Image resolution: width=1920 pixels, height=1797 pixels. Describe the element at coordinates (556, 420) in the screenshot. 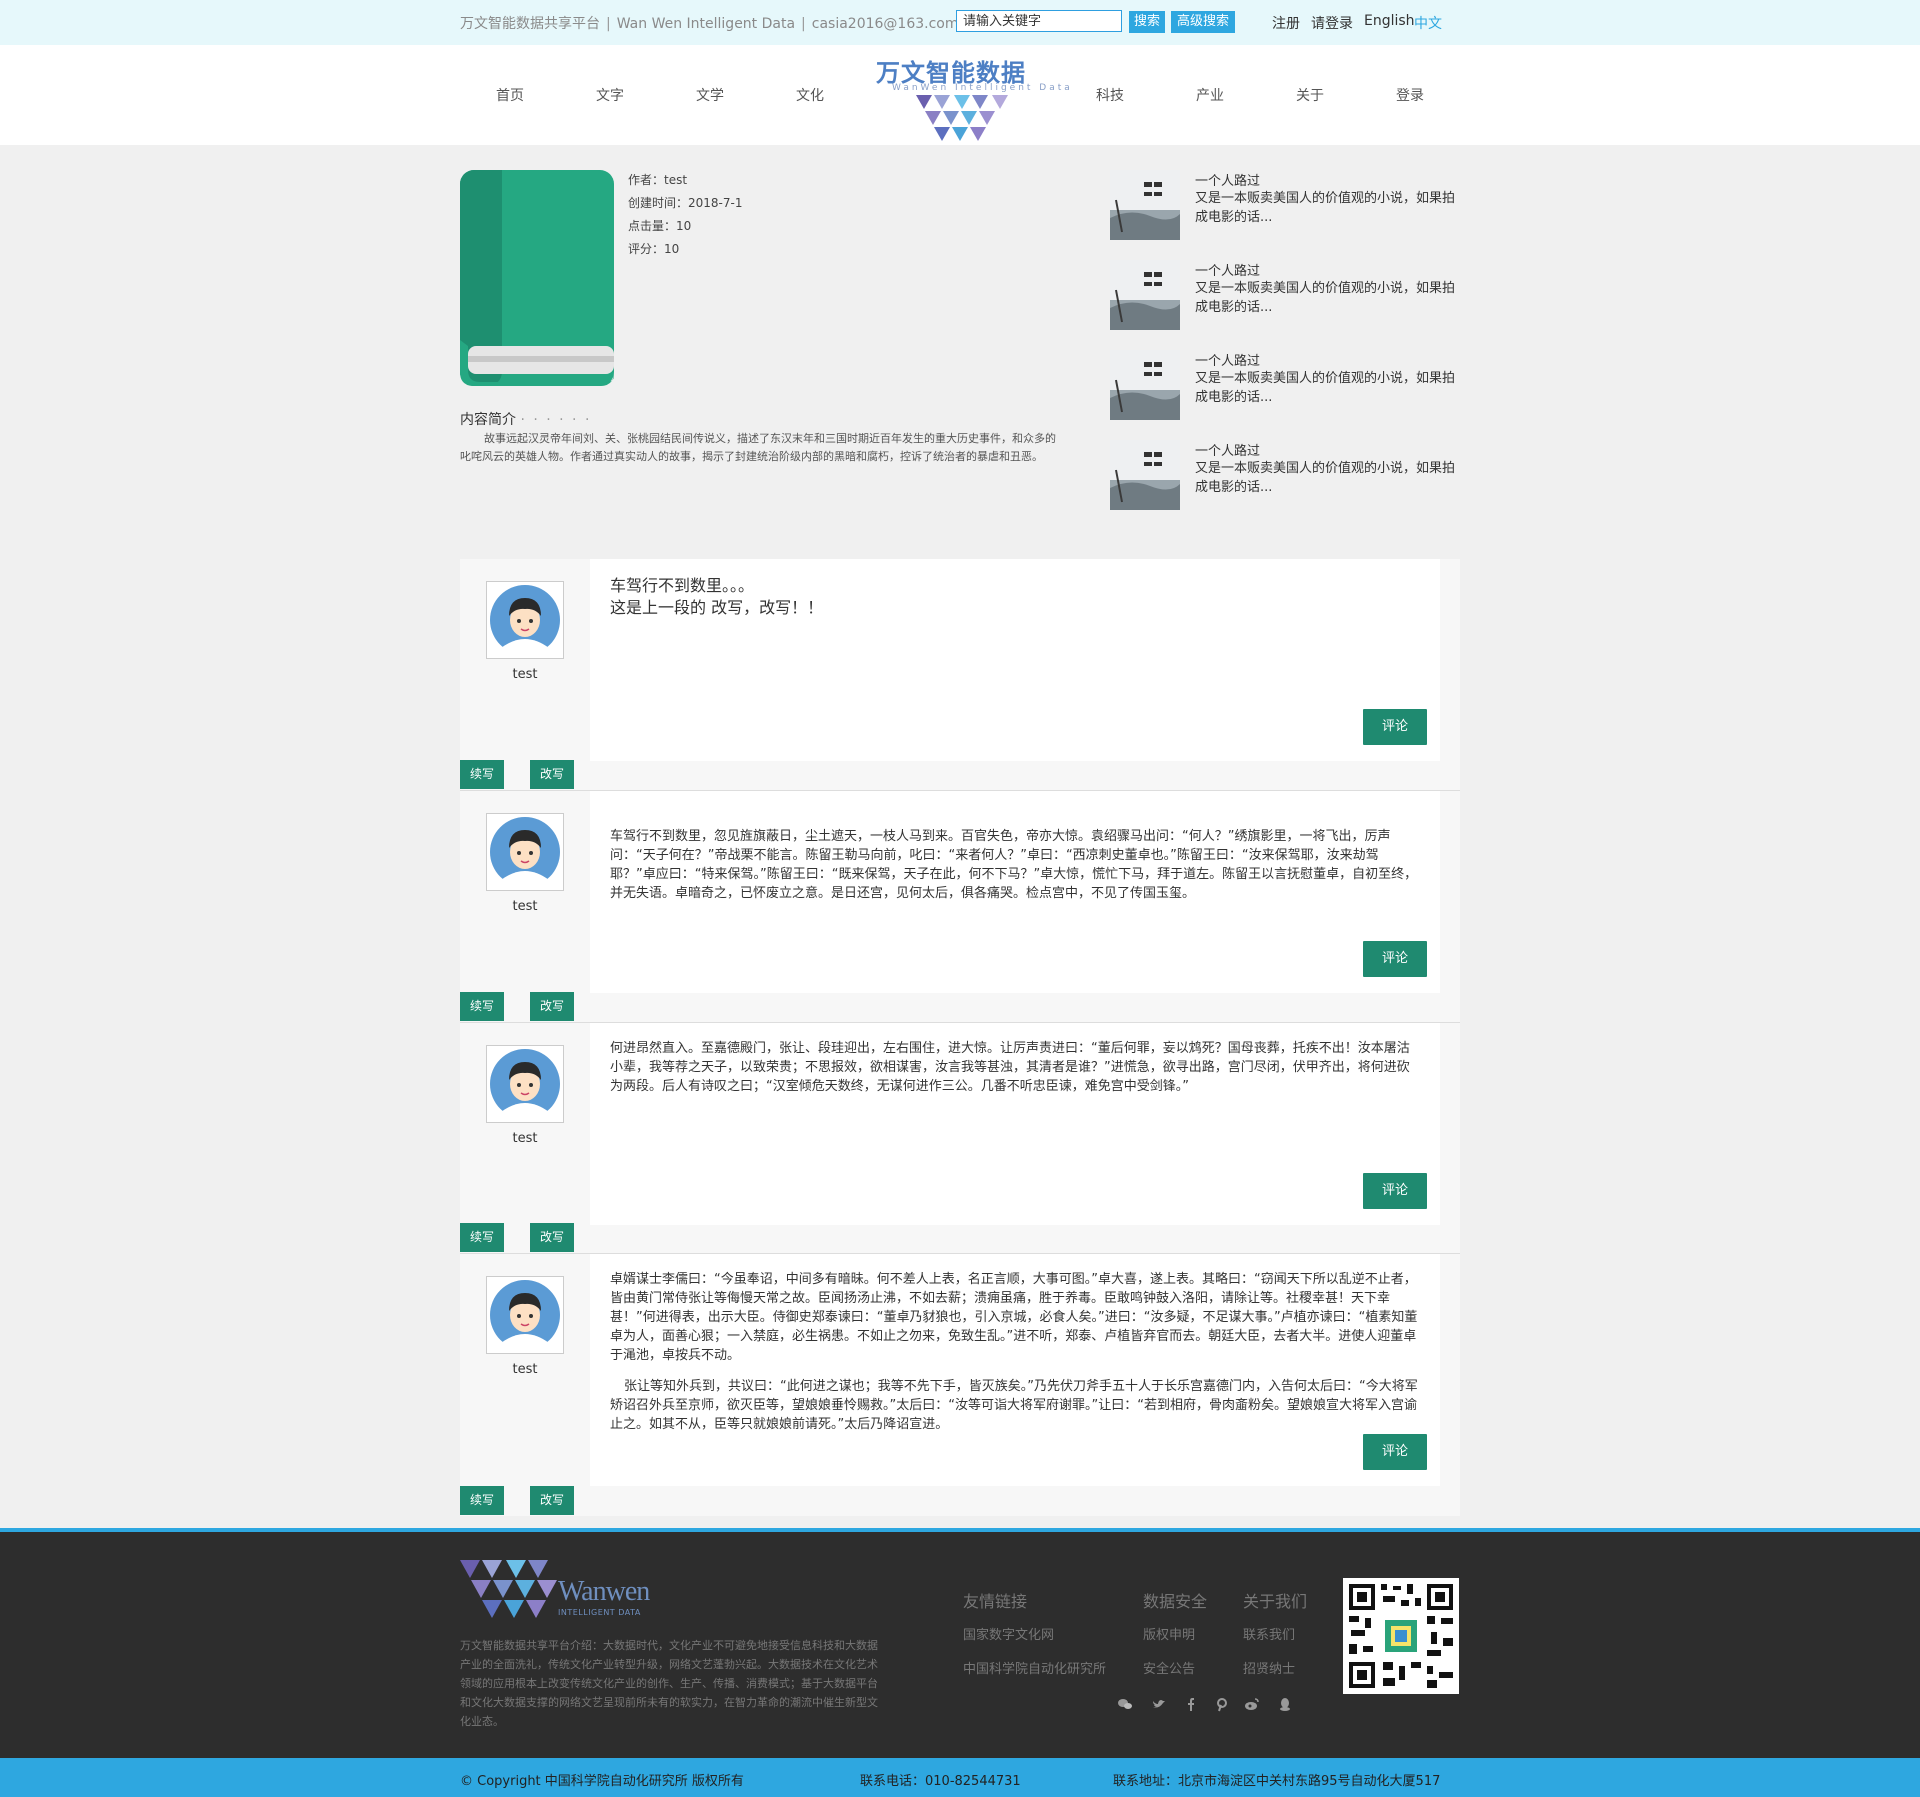

I see `intro-dots: · · · · · ·` at that location.